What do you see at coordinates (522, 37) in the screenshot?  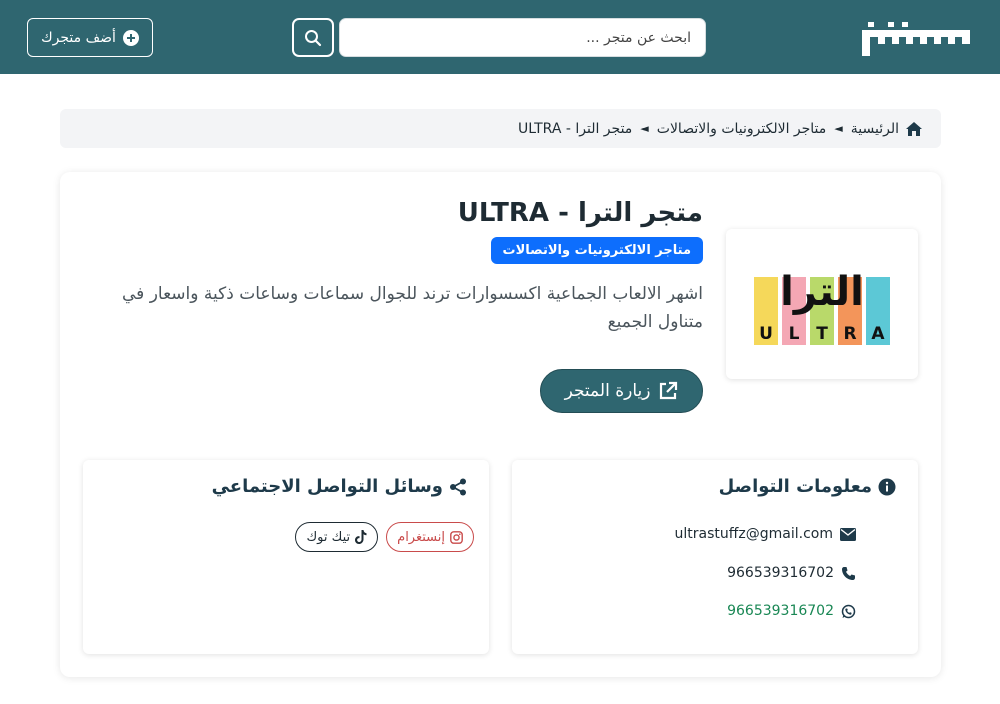 I see `search-input` at bounding box center [522, 37].